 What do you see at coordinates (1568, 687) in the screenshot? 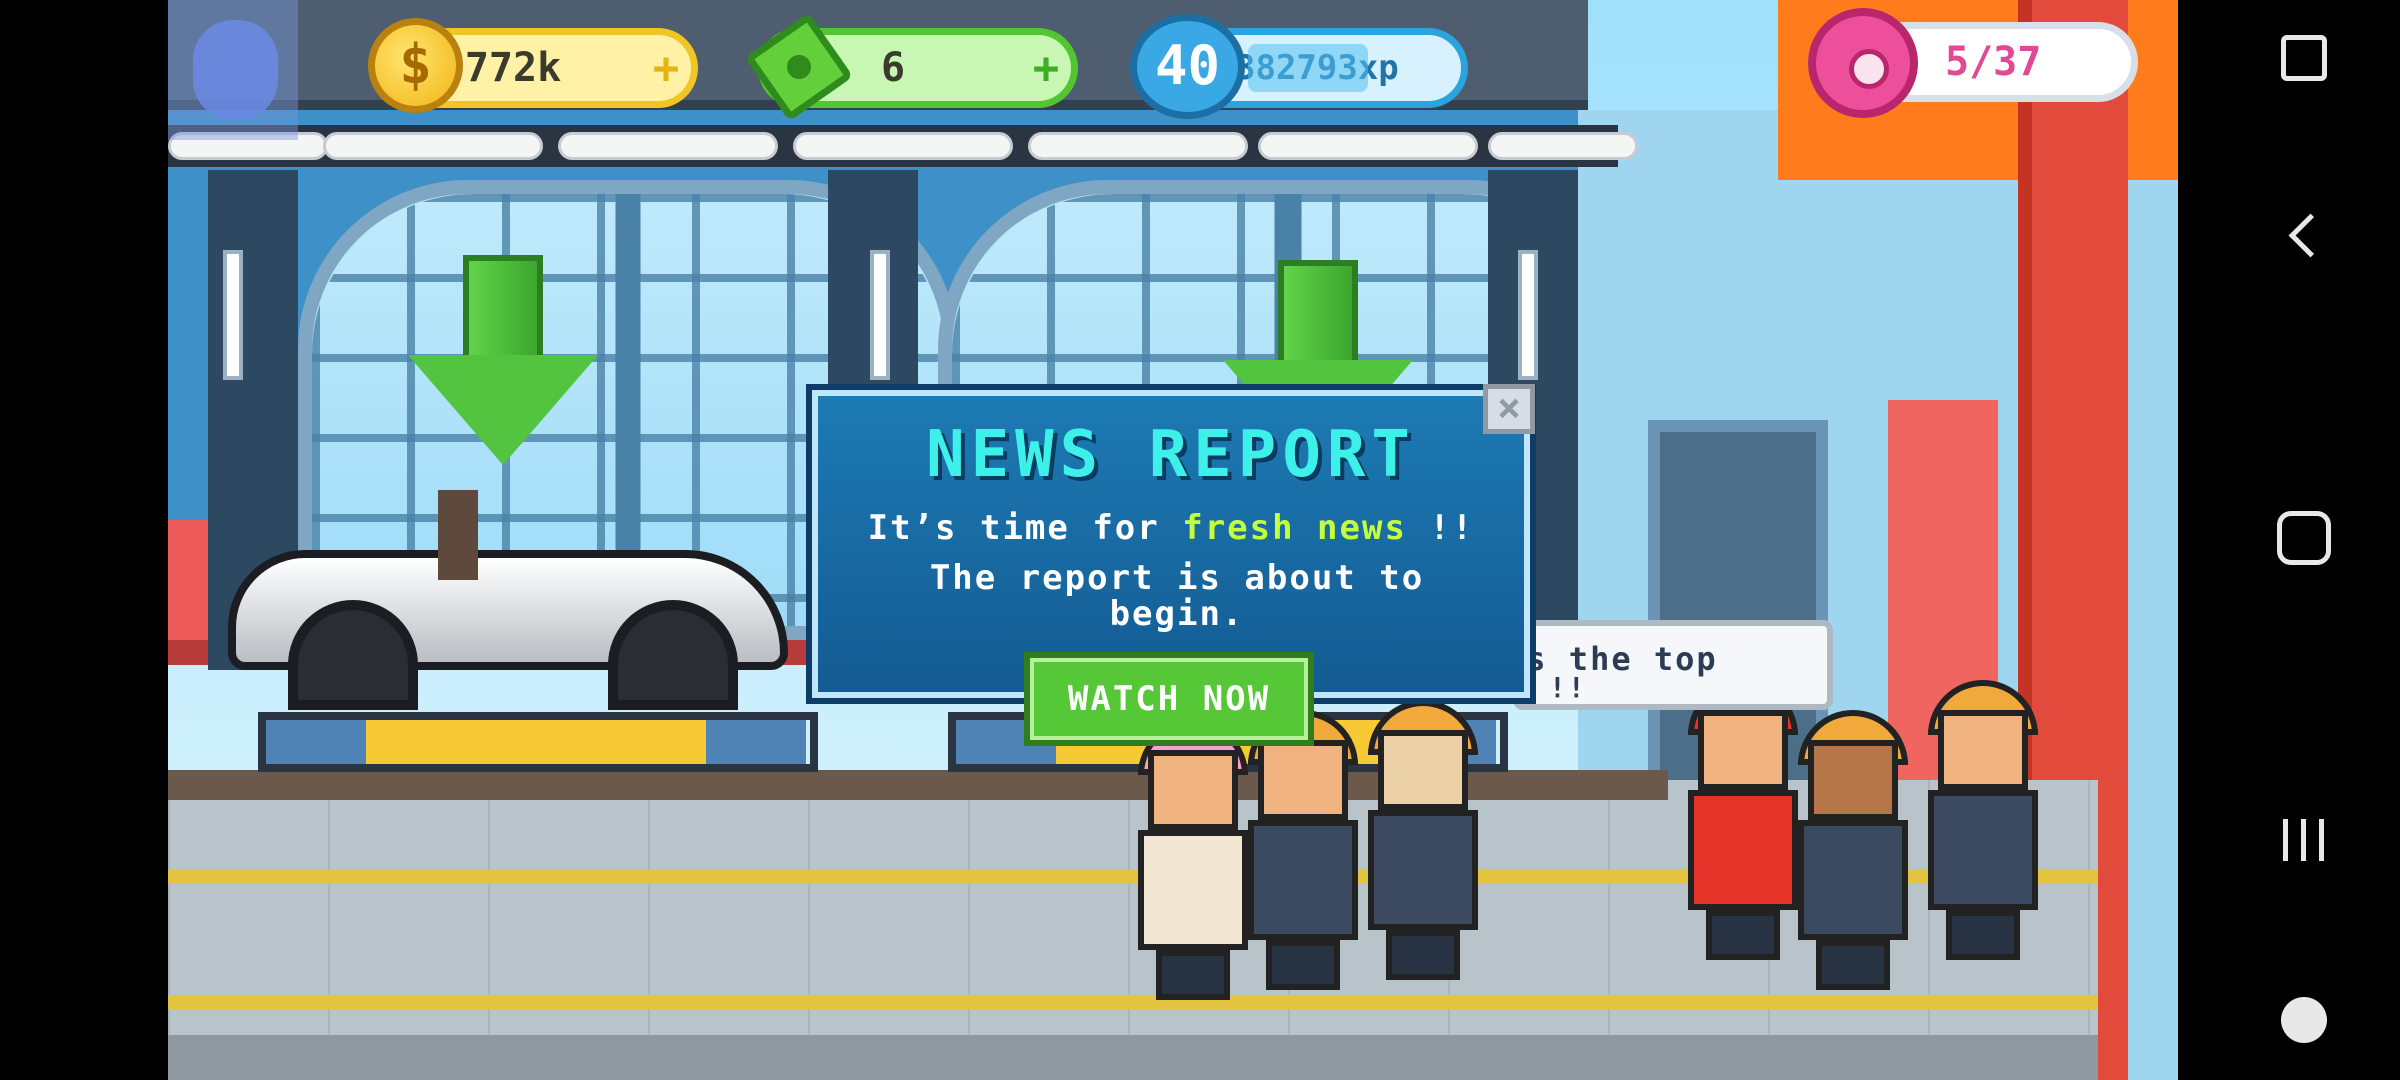
I see `speech-text-exclaim: !!` at bounding box center [1568, 687].